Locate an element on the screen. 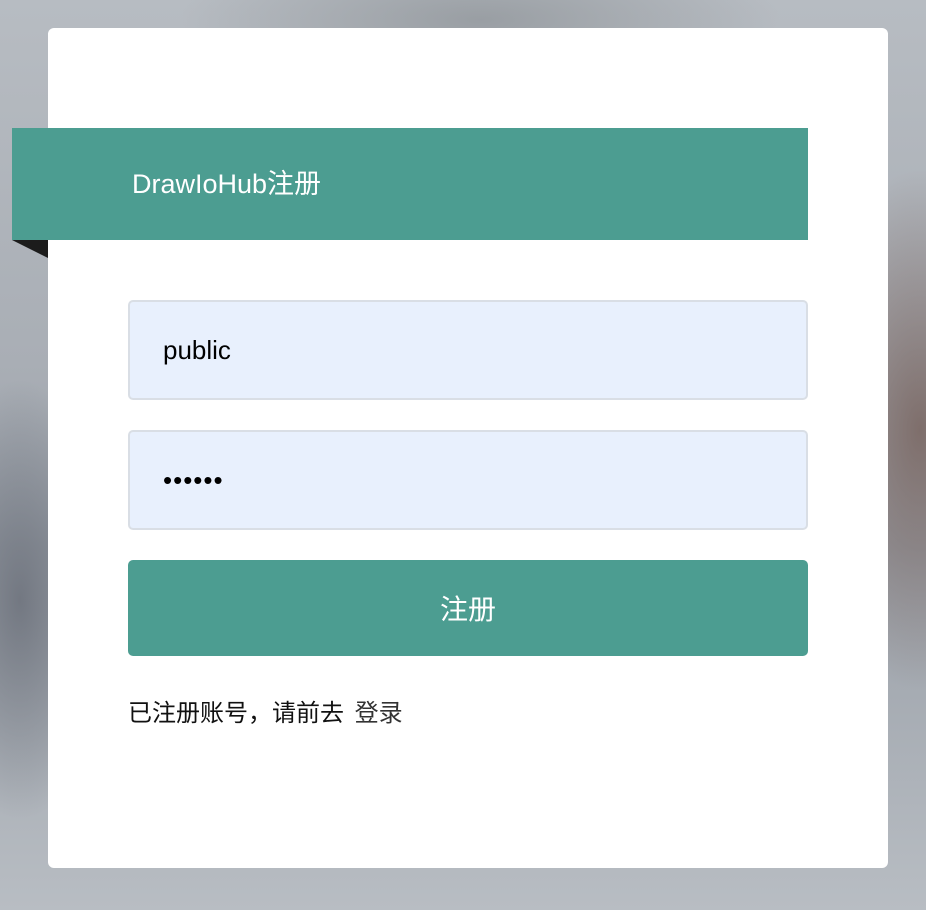  register-button: 注册 is located at coordinates (468, 608).